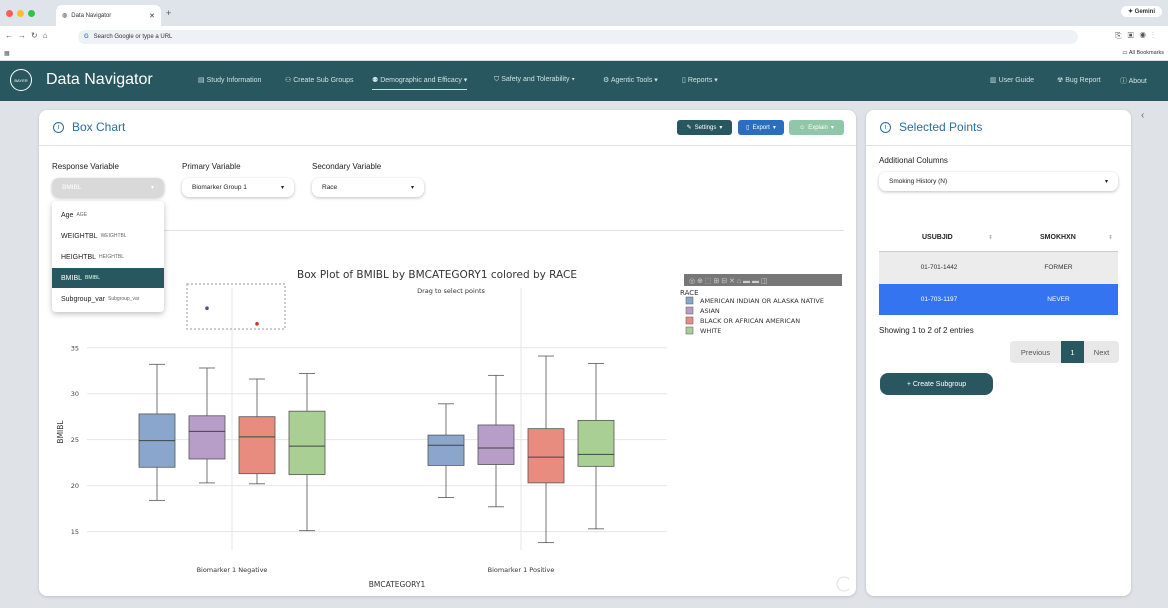 The height and width of the screenshot is (608, 1168). Describe the element at coordinates (448, 230) in the screenshot. I see `controls-divider` at that location.